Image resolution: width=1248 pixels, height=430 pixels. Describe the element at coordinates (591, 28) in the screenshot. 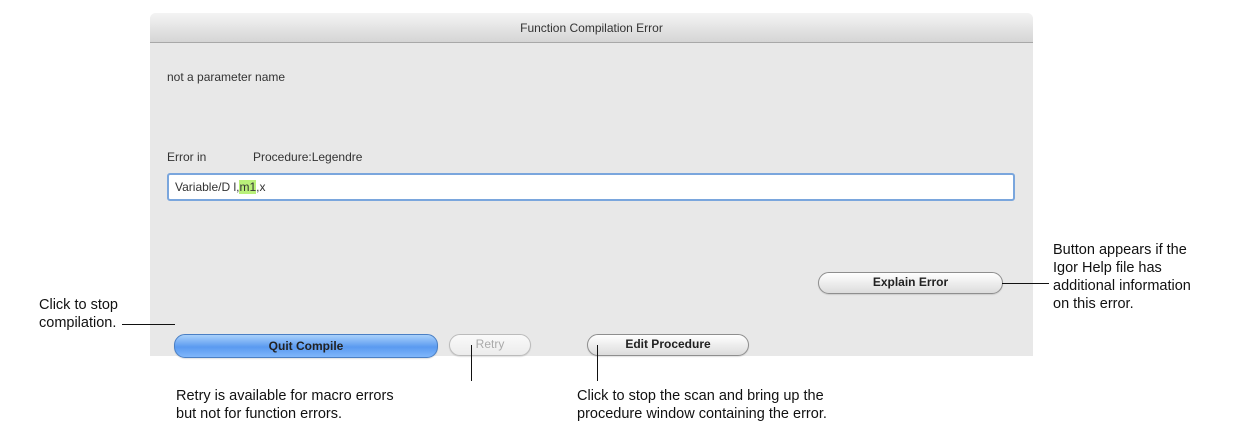

I see `dialog-title: Function Compilation Error` at that location.